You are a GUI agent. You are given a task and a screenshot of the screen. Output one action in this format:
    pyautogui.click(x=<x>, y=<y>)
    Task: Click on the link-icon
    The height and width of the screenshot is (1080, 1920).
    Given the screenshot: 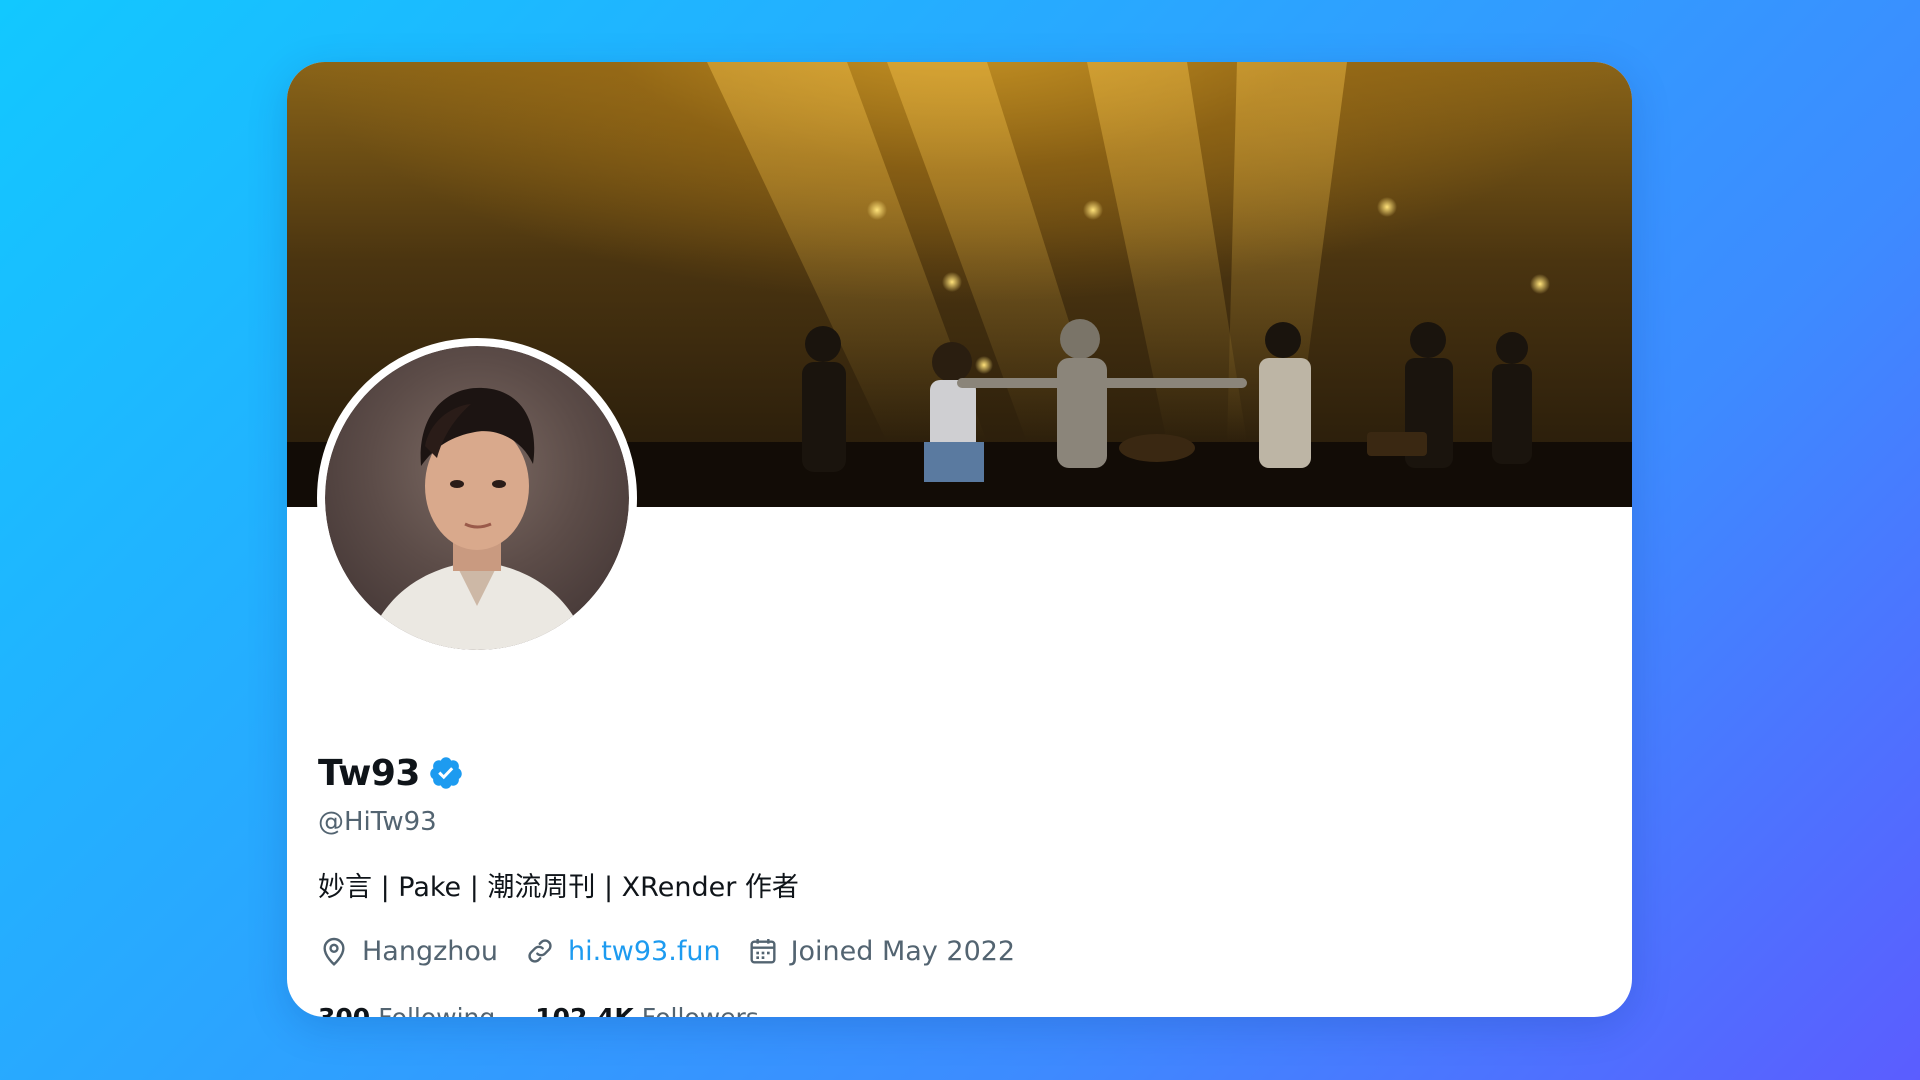 What is the action you would take?
    pyautogui.click(x=540, y=951)
    